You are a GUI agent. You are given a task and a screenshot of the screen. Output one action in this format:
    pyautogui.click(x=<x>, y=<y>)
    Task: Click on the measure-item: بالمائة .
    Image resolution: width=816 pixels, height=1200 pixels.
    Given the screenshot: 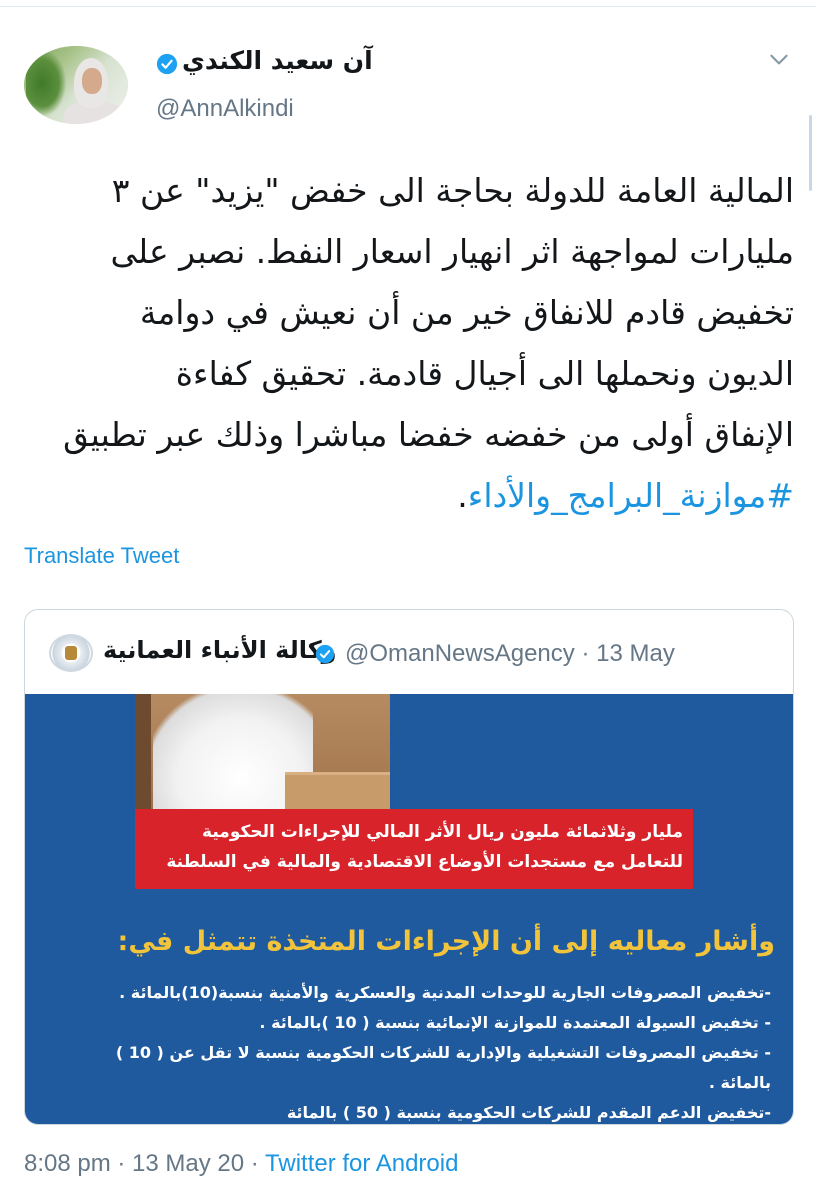 What is the action you would take?
    pyautogui.click(x=739, y=1082)
    